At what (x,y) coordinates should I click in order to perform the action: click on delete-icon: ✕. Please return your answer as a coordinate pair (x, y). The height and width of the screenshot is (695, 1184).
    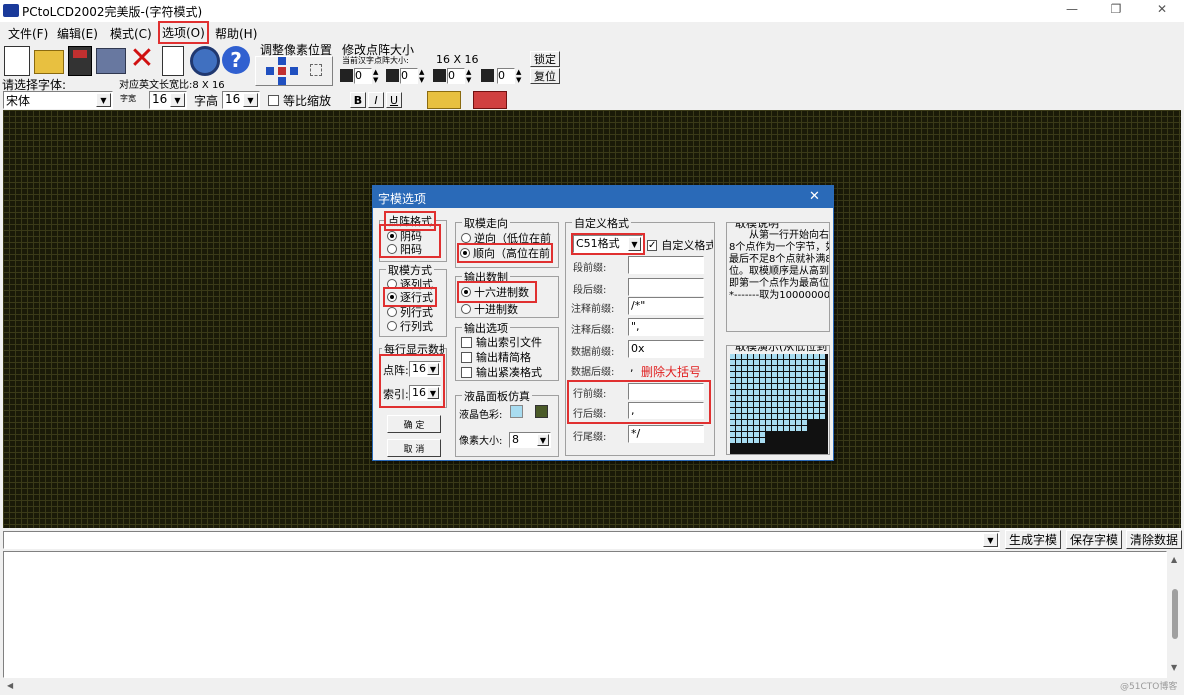
    Looking at the image, I should click on (142, 60).